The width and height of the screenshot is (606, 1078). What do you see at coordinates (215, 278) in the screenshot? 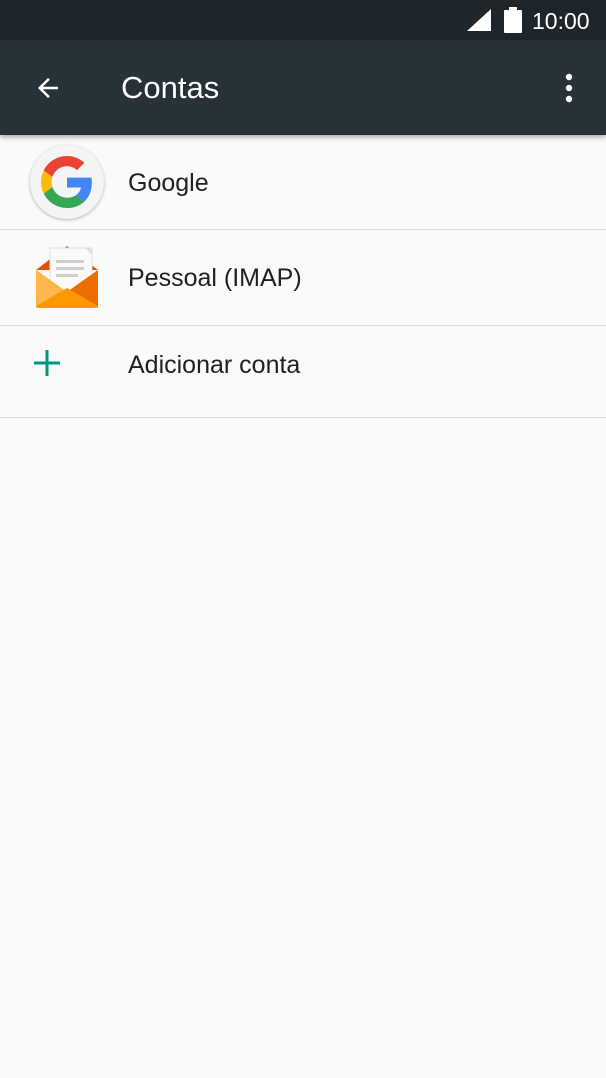
I see `account-label-imap: Pessoal (IMAP)` at bounding box center [215, 278].